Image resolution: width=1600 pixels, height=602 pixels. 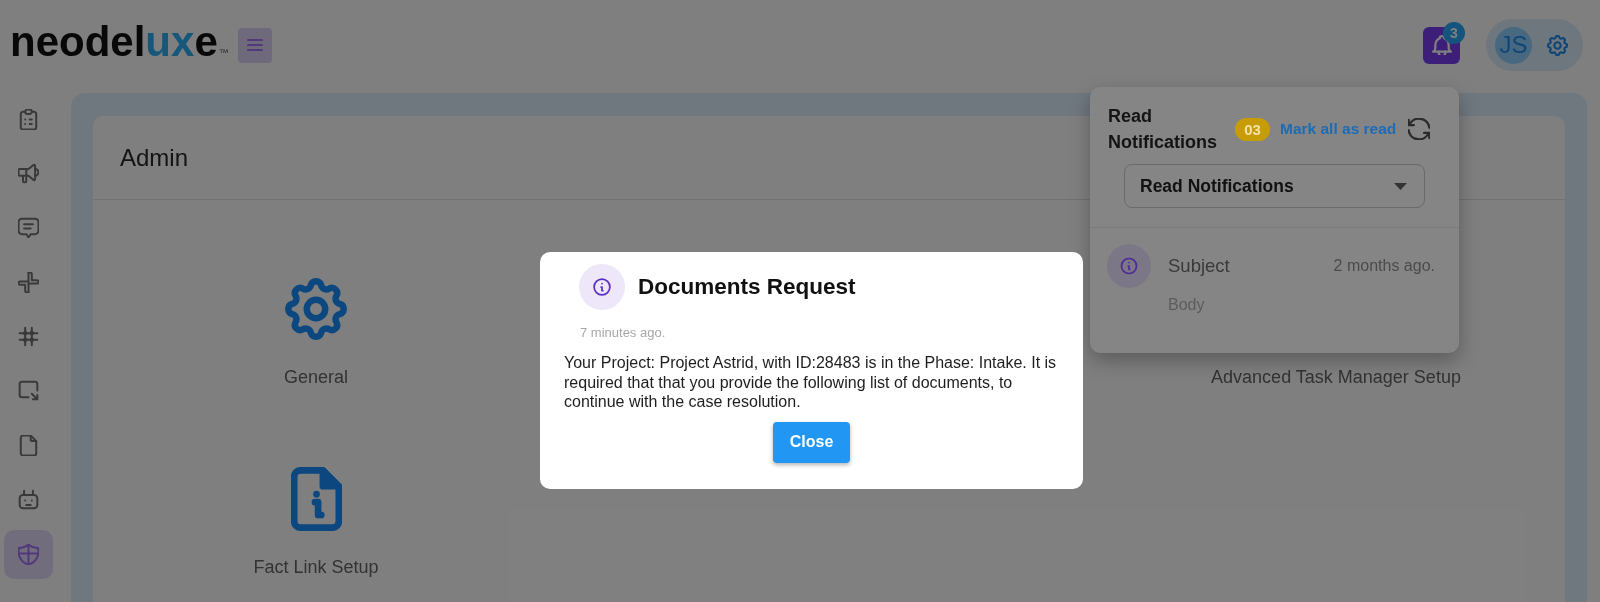 I want to click on bell-icon, so click(x=1441, y=45).